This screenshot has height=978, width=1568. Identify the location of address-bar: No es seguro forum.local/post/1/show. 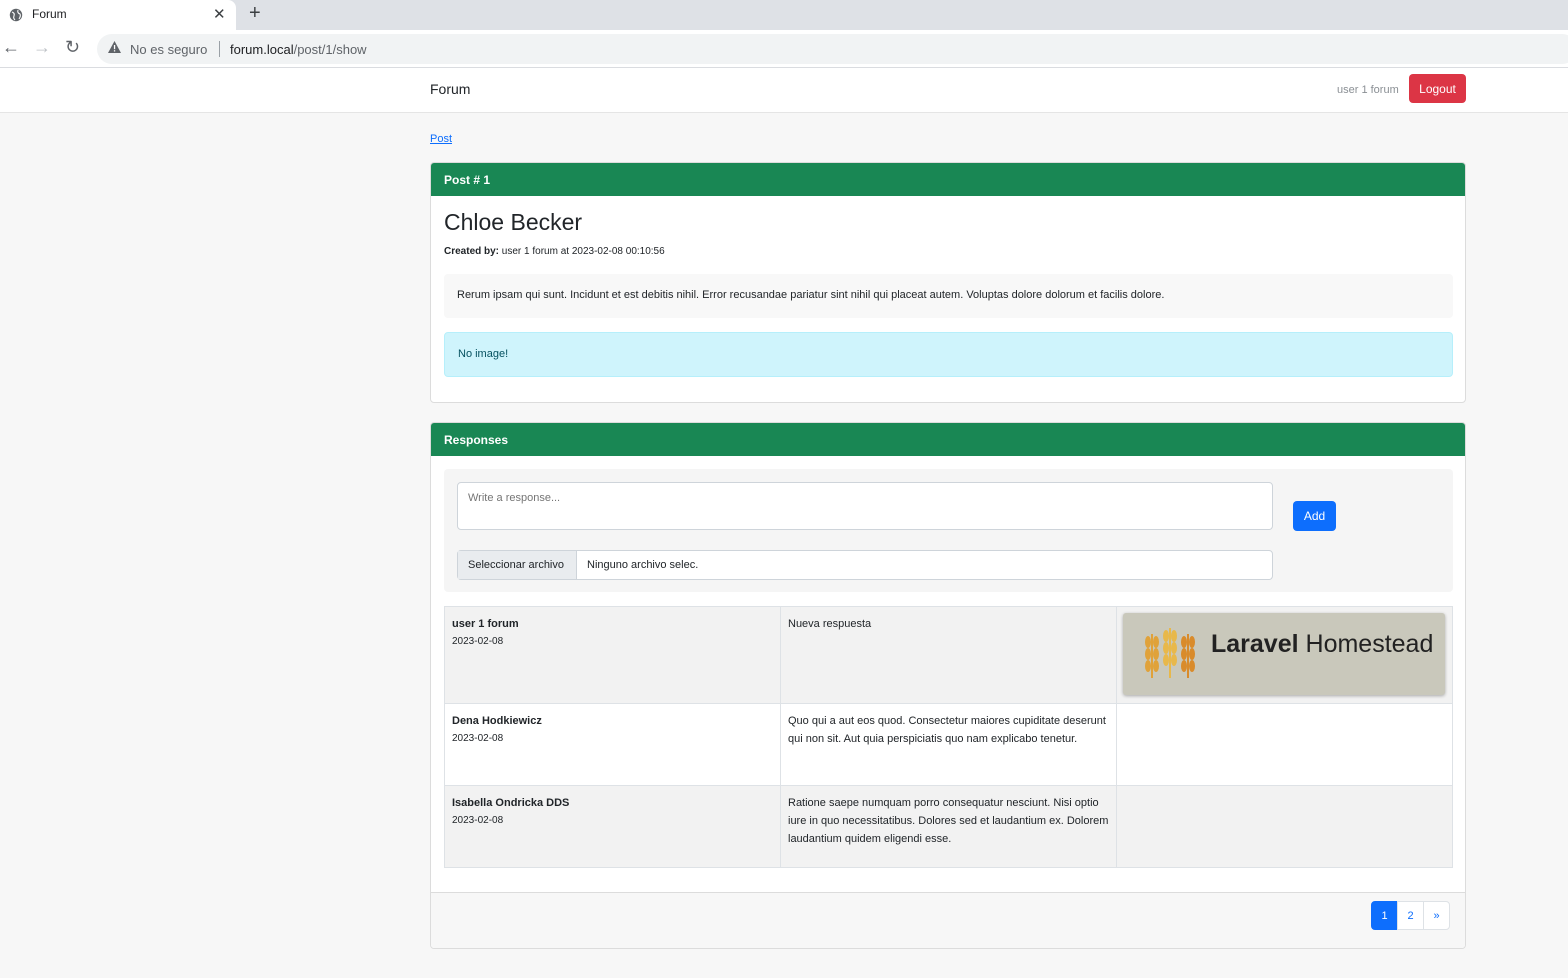
(832, 49).